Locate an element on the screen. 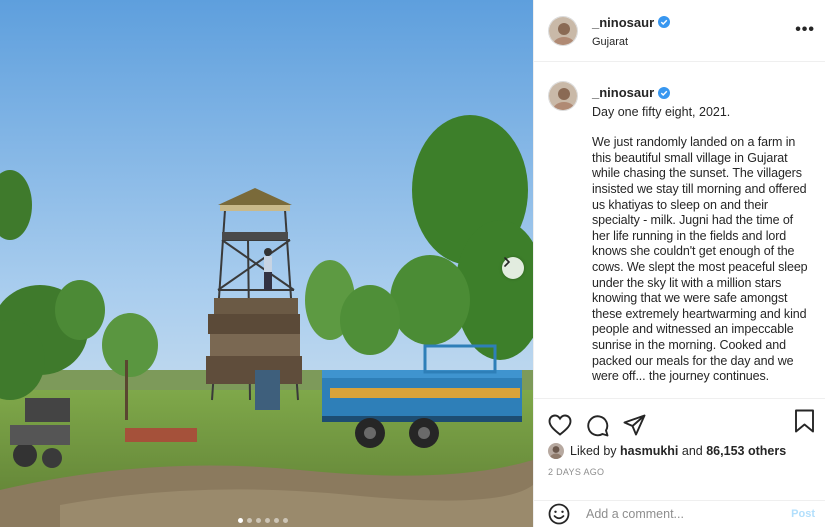 Image resolution: width=825 pixels, height=527 pixels. bookmark-icon is located at coordinates (804, 421).